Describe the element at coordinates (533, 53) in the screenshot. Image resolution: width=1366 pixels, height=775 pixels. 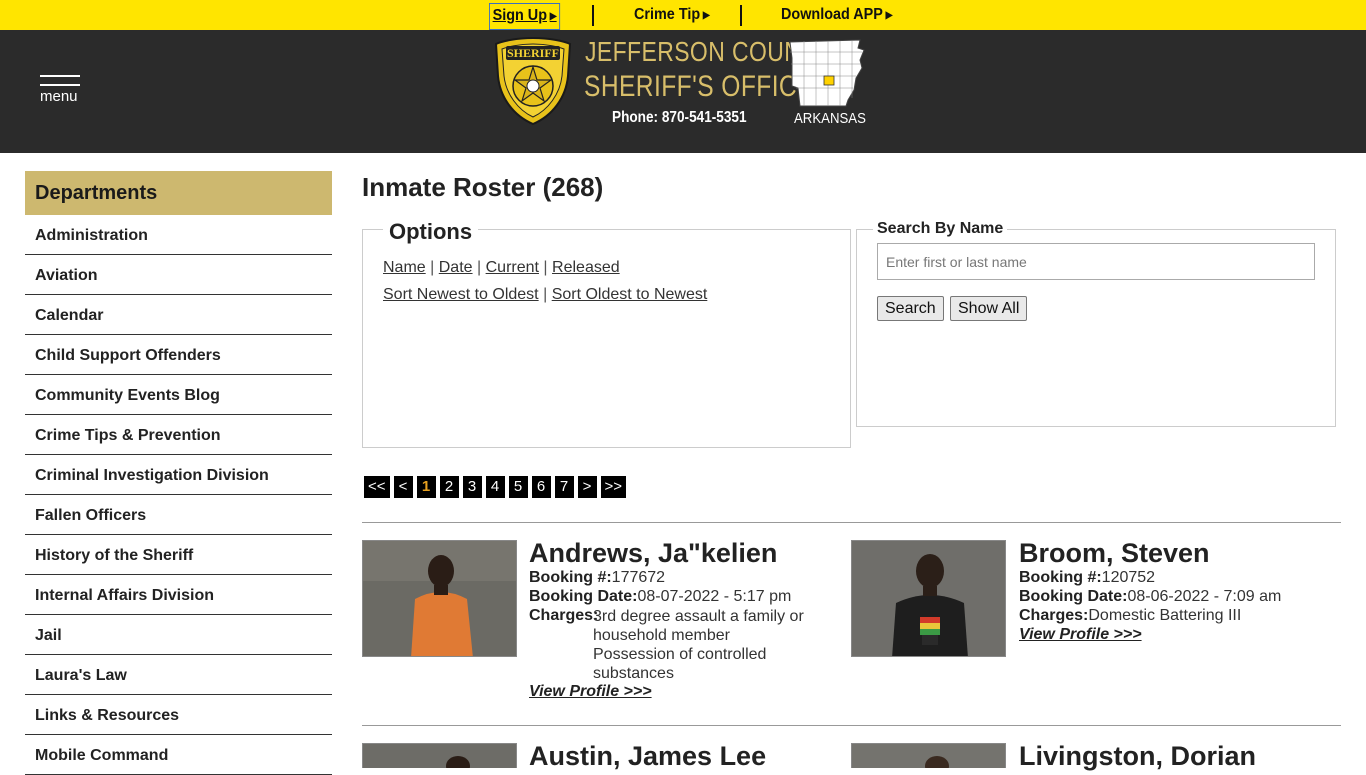
I see `svg-text: SHERIFF` at that location.